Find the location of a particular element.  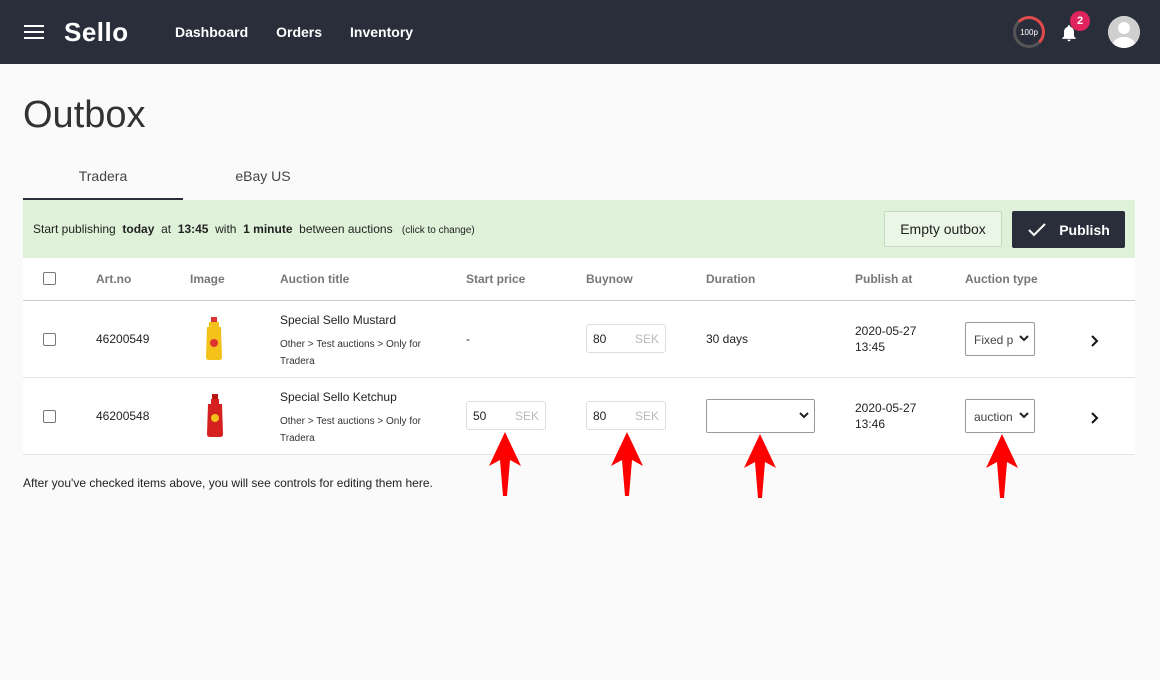

schedule-suffix: between auctions is located at coordinates (346, 229).